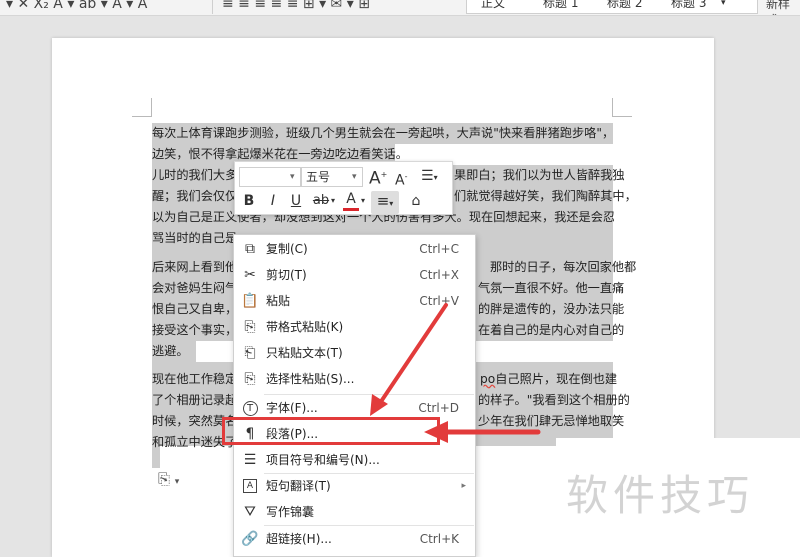 The height and width of the screenshot is (557, 800). Describe the element at coordinates (436, 432) in the screenshot. I see `annotation-arrowhead` at that location.